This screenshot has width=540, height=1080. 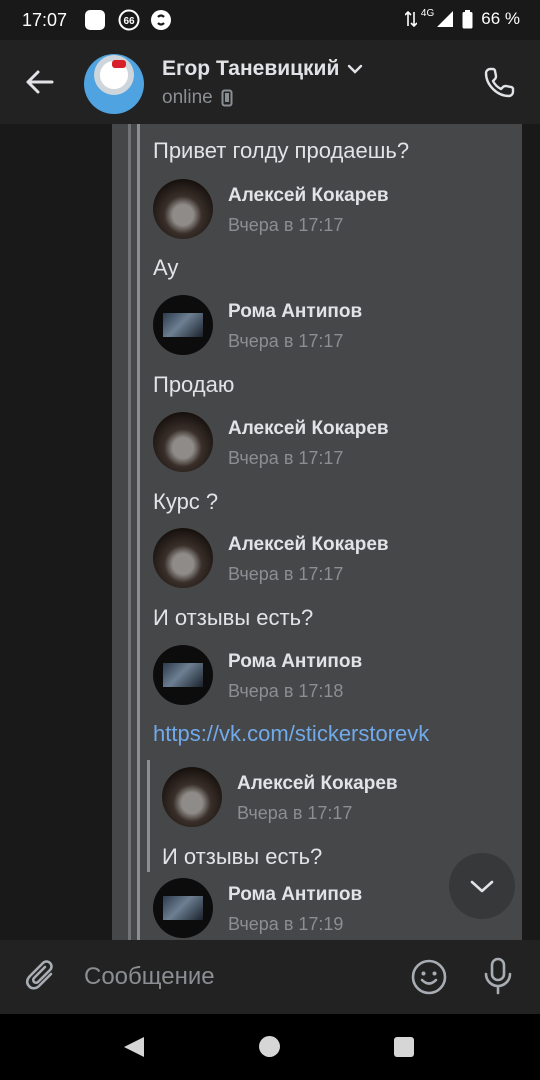 What do you see at coordinates (161, 20) in the screenshot?
I see `shazam-icon` at bounding box center [161, 20].